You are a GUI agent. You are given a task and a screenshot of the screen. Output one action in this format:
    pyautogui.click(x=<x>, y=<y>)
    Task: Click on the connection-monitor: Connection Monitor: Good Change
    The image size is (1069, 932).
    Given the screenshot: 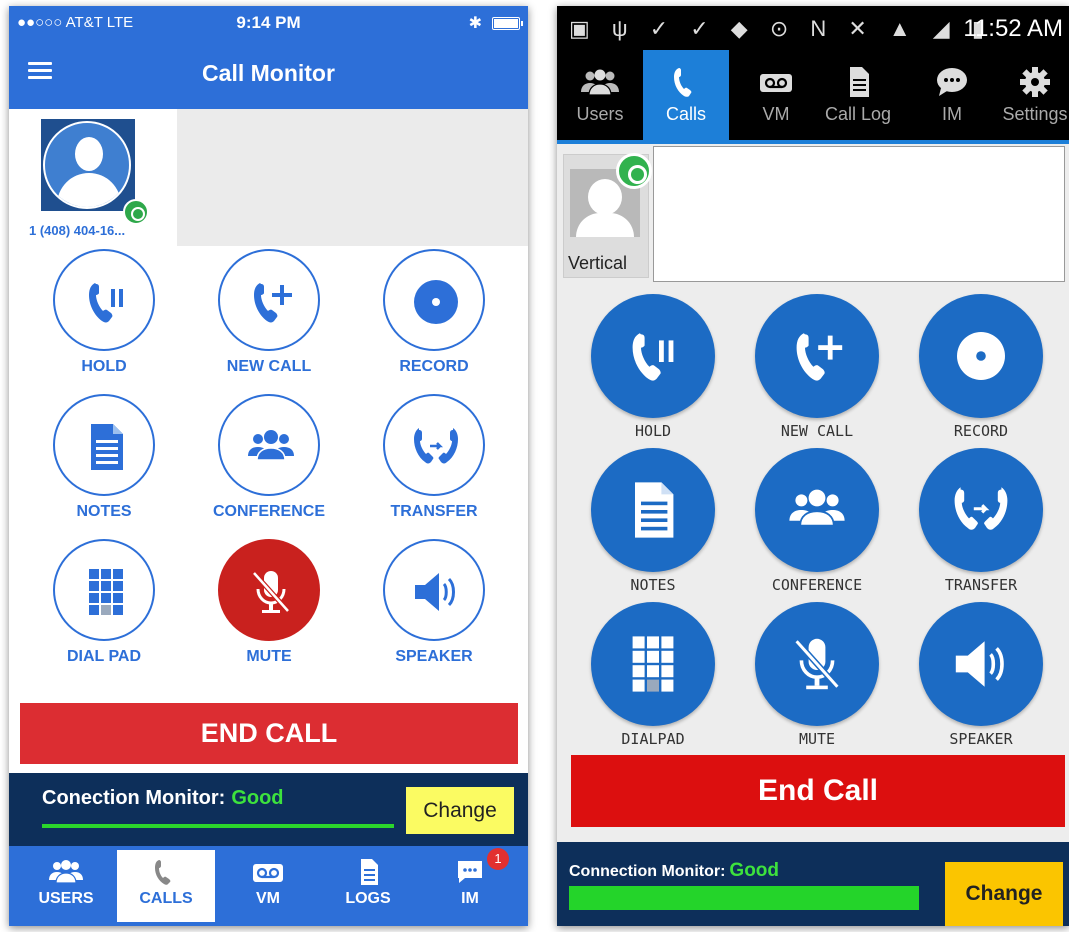 What is the action you would take?
    pyautogui.click(x=813, y=884)
    